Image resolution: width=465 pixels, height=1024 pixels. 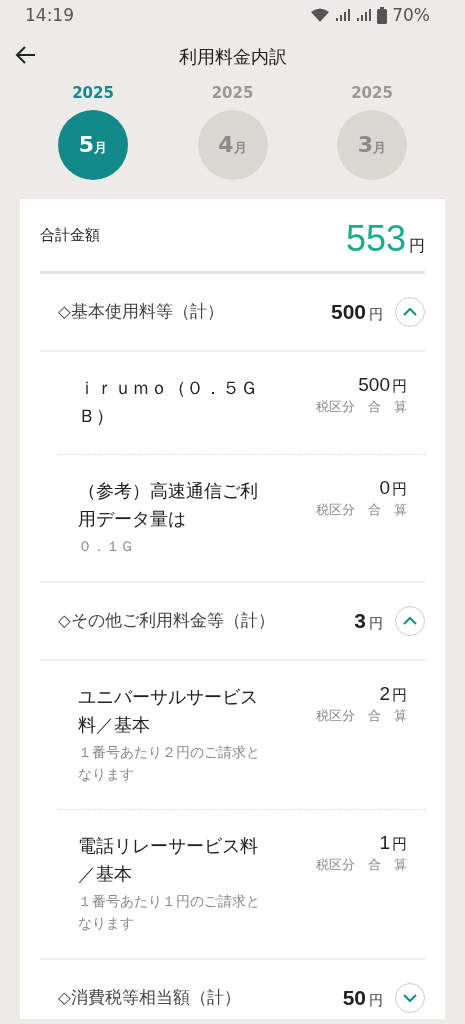 I want to click on item-note: １番号あたり２円のご請求となります, so click(x=169, y=763).